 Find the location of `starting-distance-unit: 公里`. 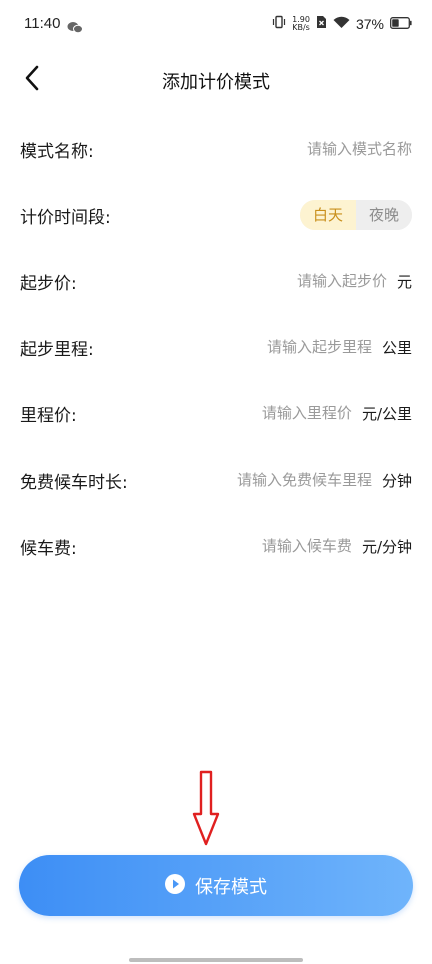

starting-distance-unit: 公里 is located at coordinates (396, 347).